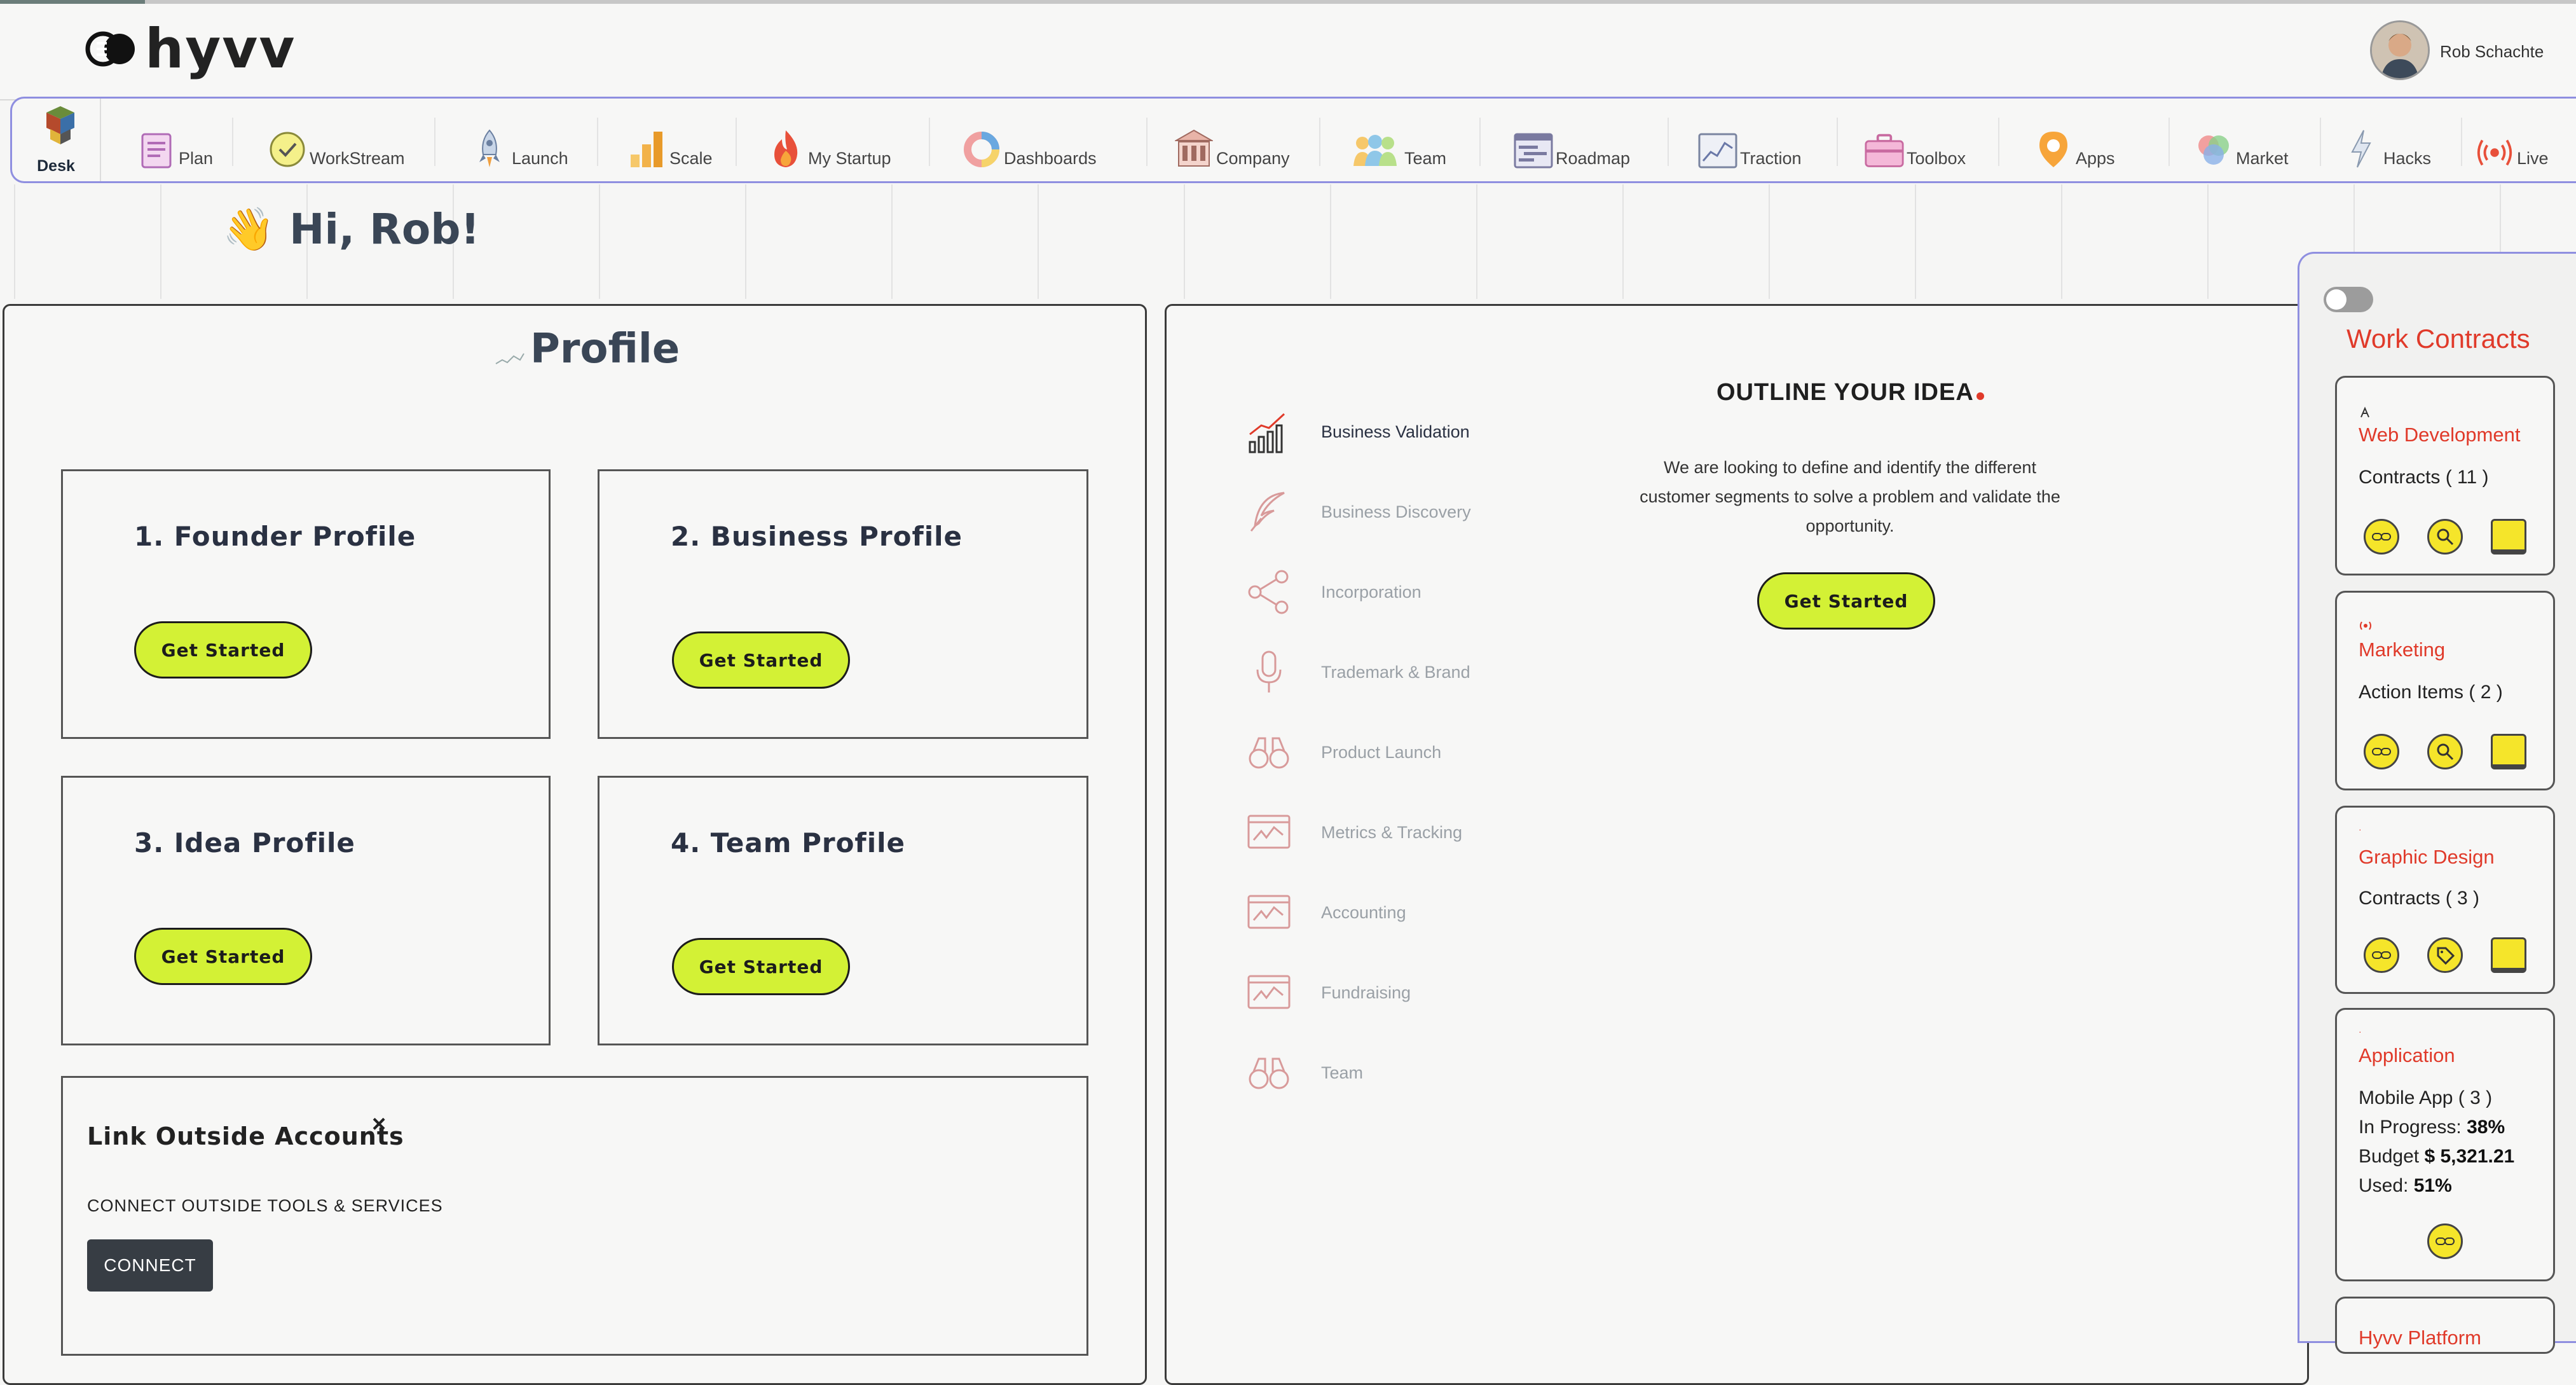 The width and height of the screenshot is (2576, 1385). What do you see at coordinates (2407, 1055) in the screenshot?
I see `contract-name: Application` at bounding box center [2407, 1055].